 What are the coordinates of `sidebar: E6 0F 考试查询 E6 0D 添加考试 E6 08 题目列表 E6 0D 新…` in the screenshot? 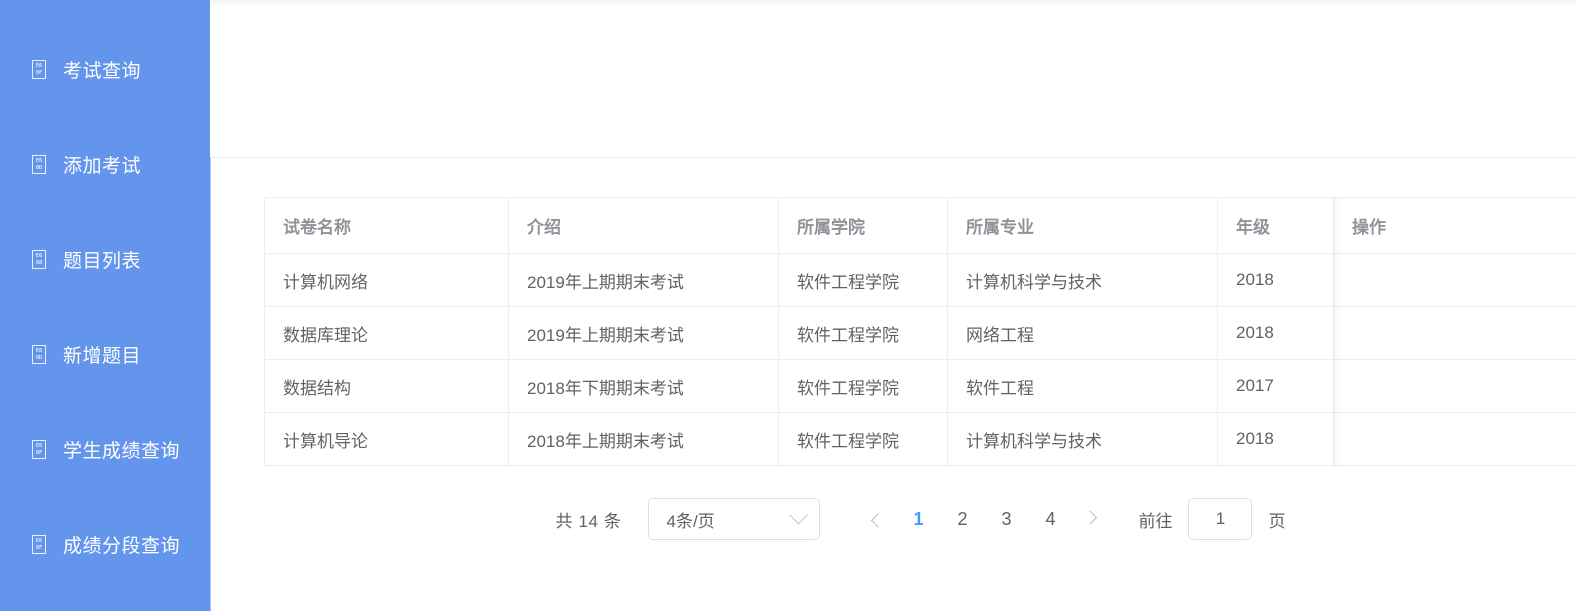 It's located at (105, 305).